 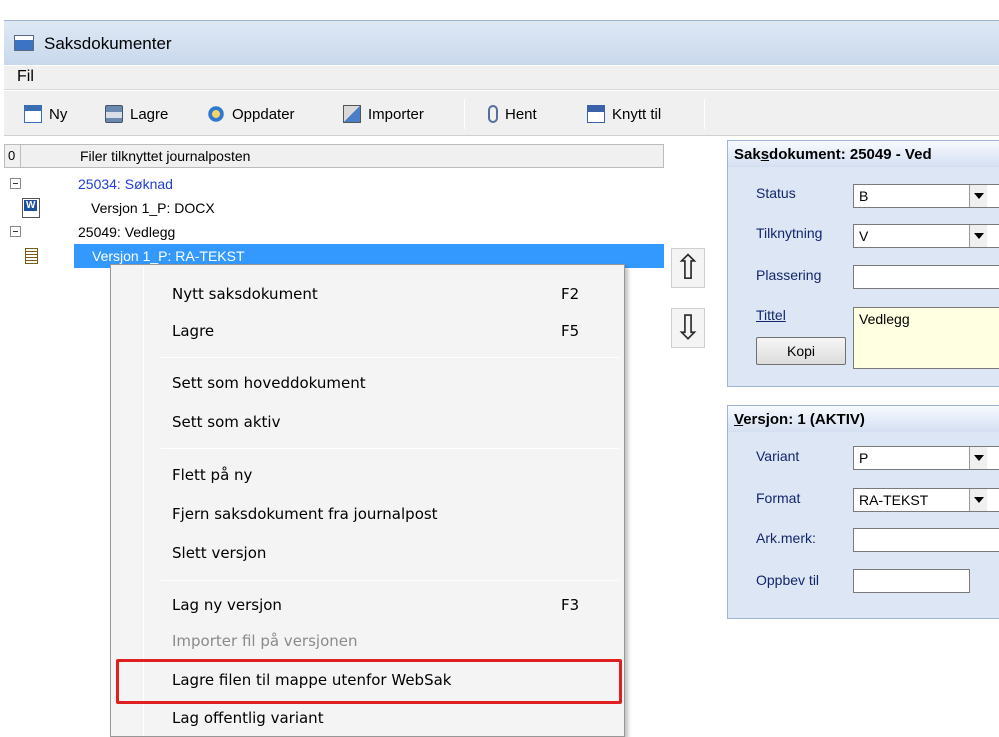 What do you see at coordinates (894, 500) in the screenshot?
I see `format-value: RA-TEKST` at bounding box center [894, 500].